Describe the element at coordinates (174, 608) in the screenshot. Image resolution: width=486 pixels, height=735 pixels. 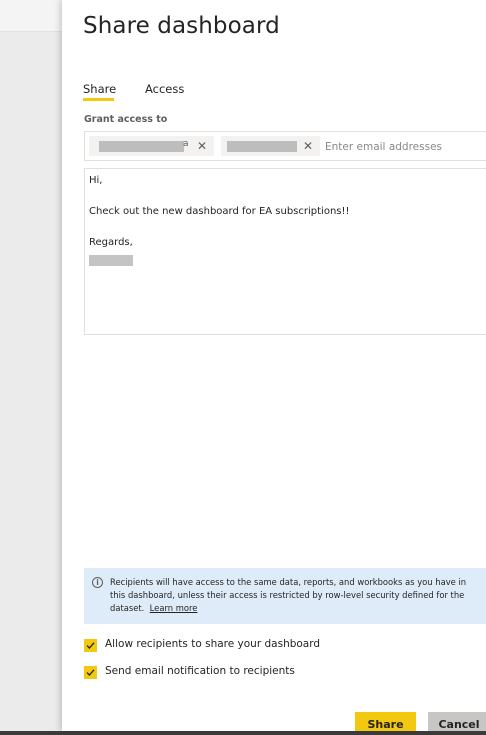
I see `learn-more-link: Learn more` at that location.